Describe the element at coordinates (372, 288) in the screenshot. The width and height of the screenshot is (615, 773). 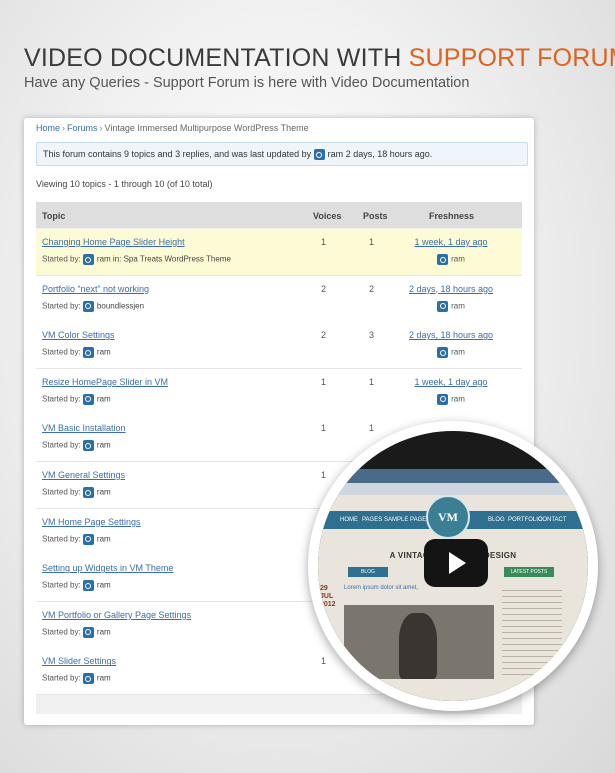
I see `topic-posts: 2` at that location.